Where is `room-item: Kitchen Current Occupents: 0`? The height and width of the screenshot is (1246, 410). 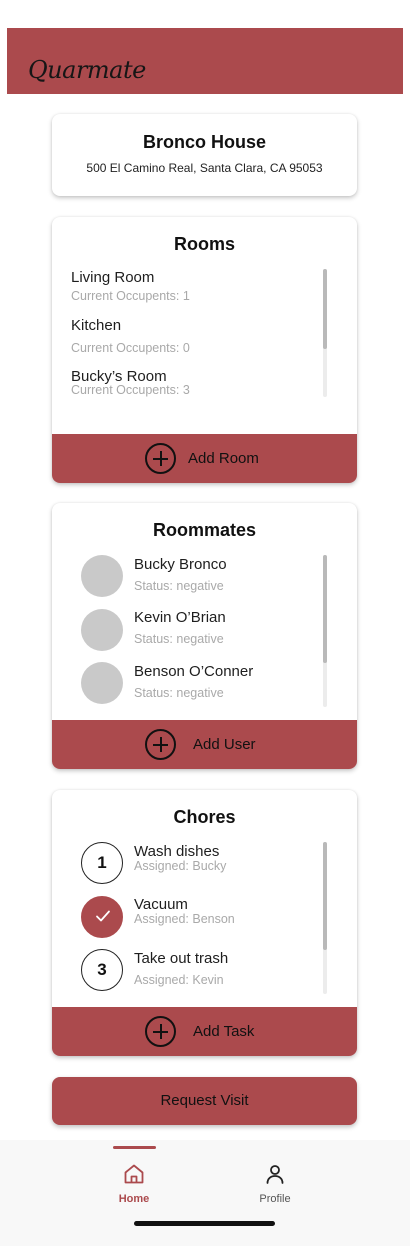 room-item: Kitchen Current Occupents: 0 is located at coordinates (191, 337).